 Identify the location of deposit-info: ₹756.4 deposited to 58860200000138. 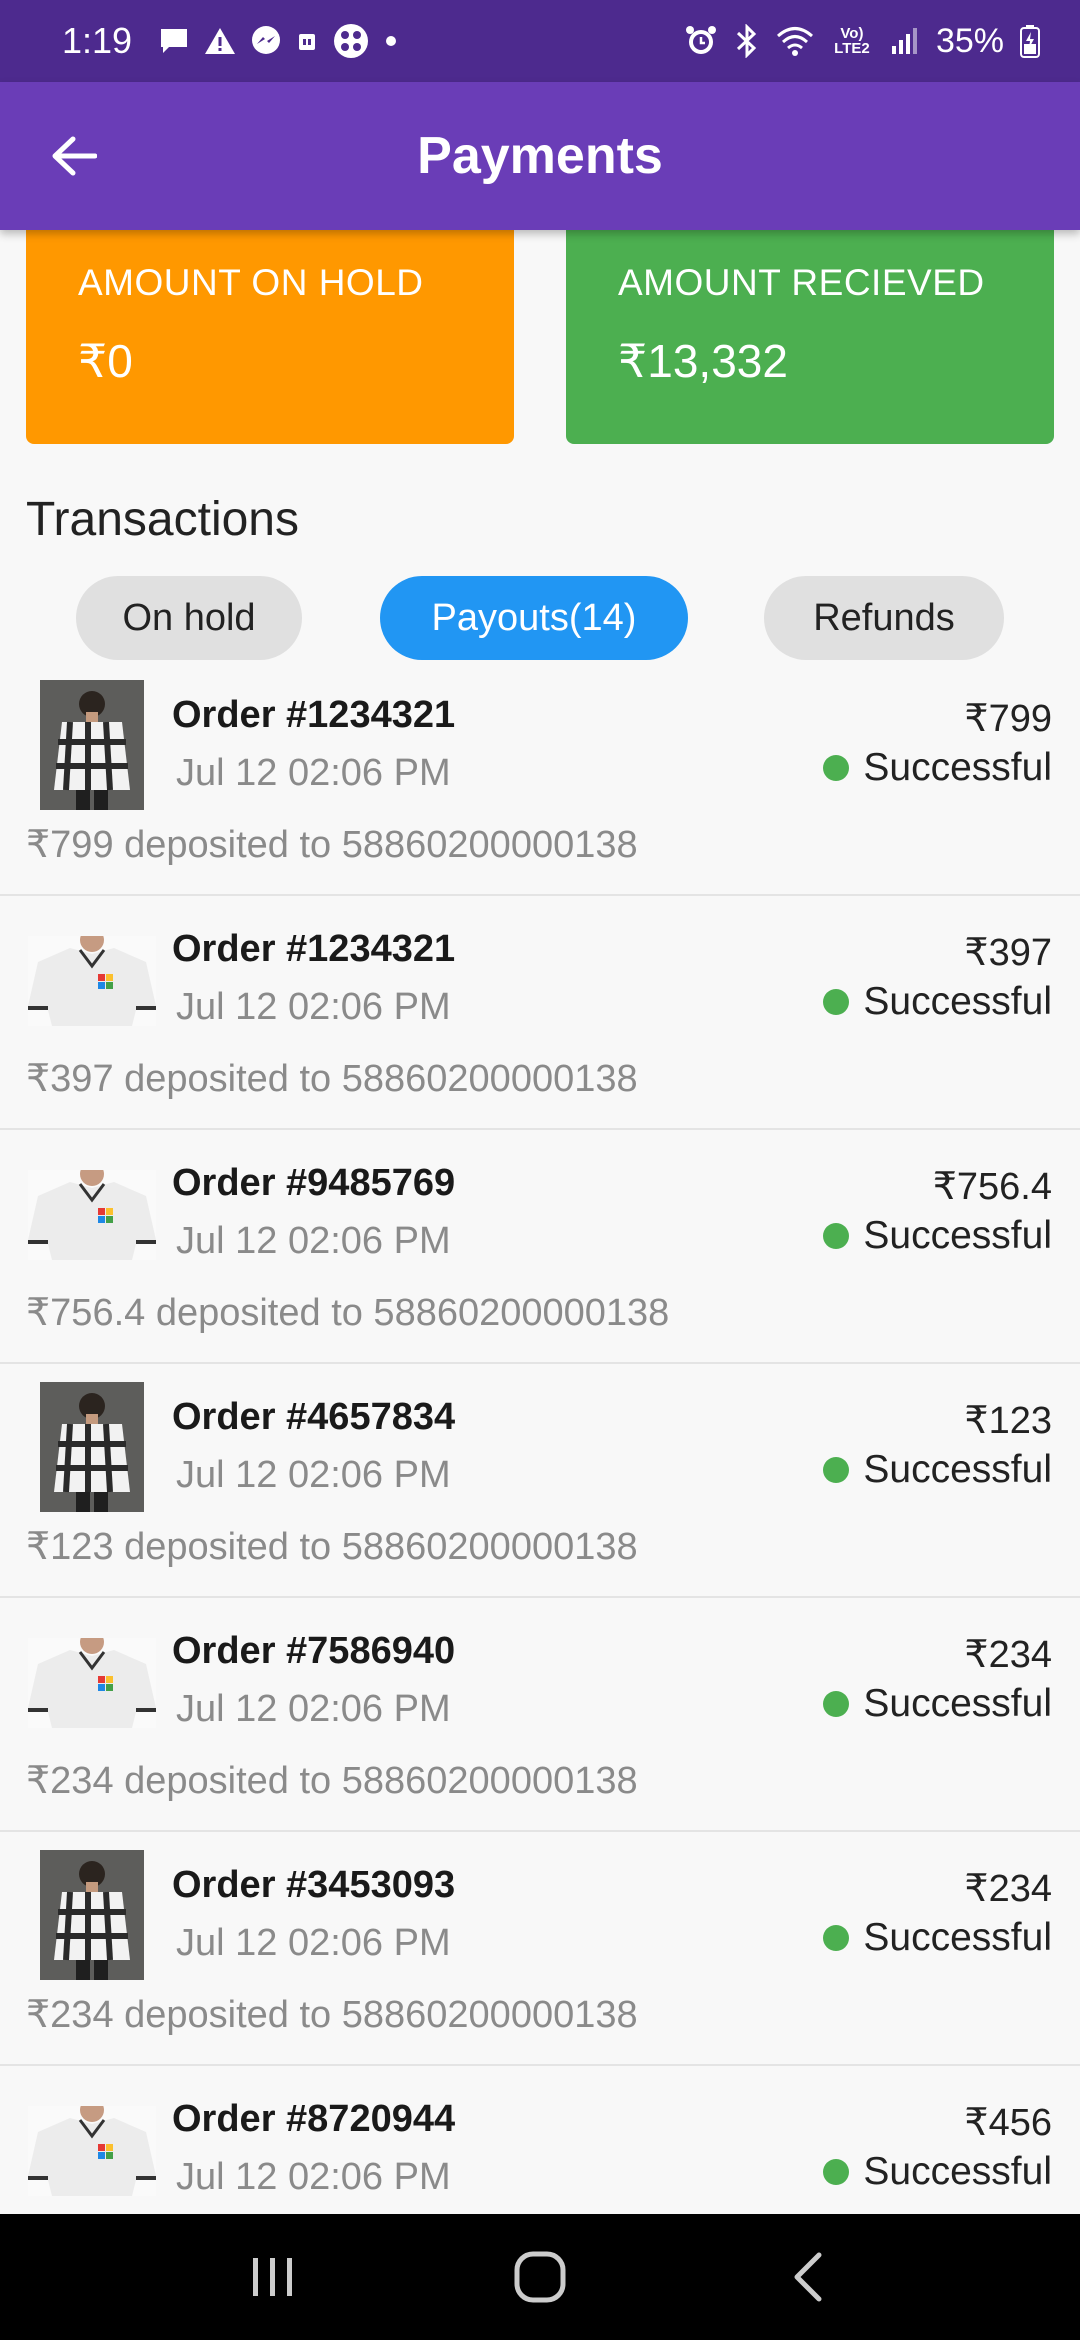
(348, 1313).